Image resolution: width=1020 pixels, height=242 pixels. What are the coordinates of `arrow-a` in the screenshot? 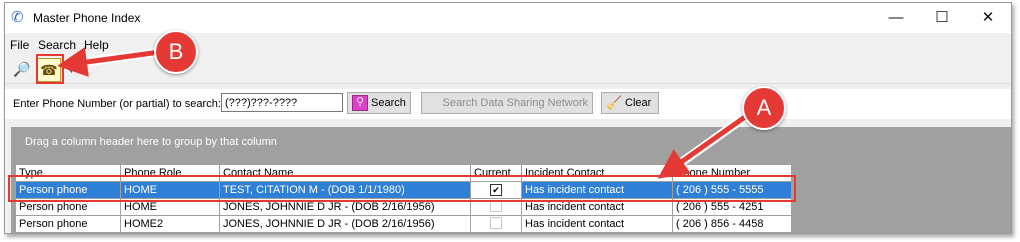 It's located at (705, 144).